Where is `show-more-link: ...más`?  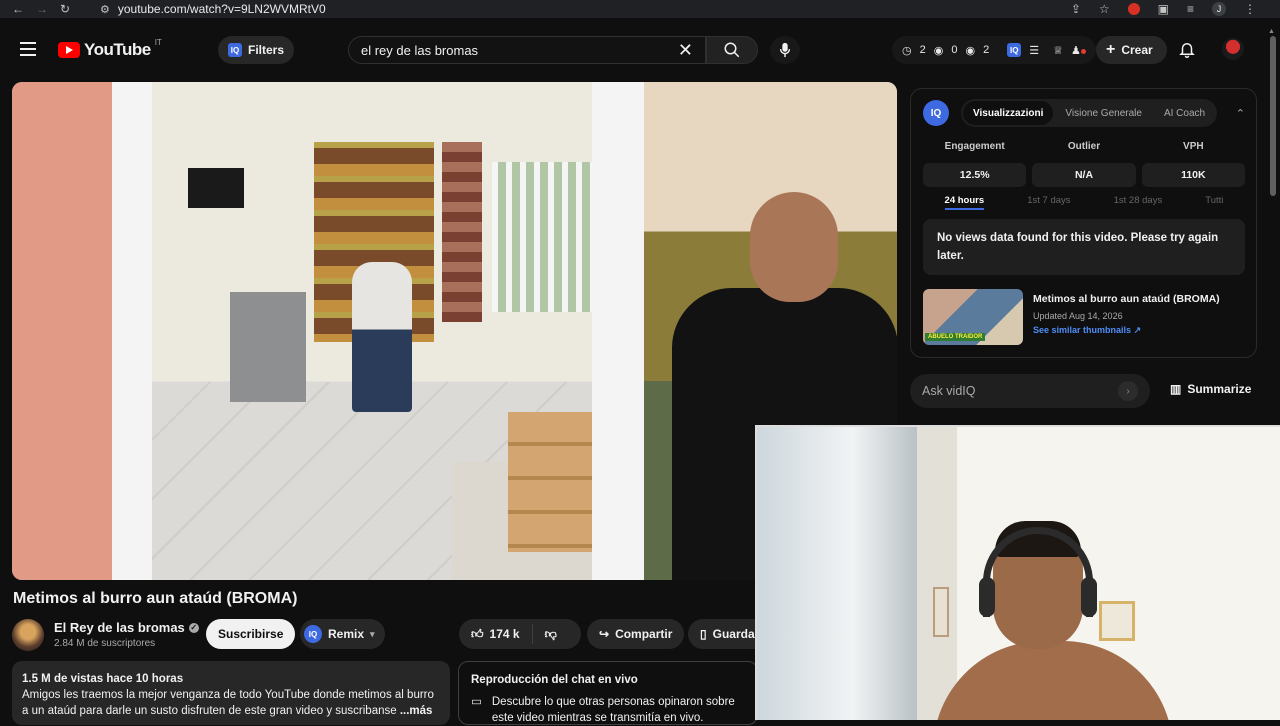 show-more-link: ...más is located at coordinates (416, 711).